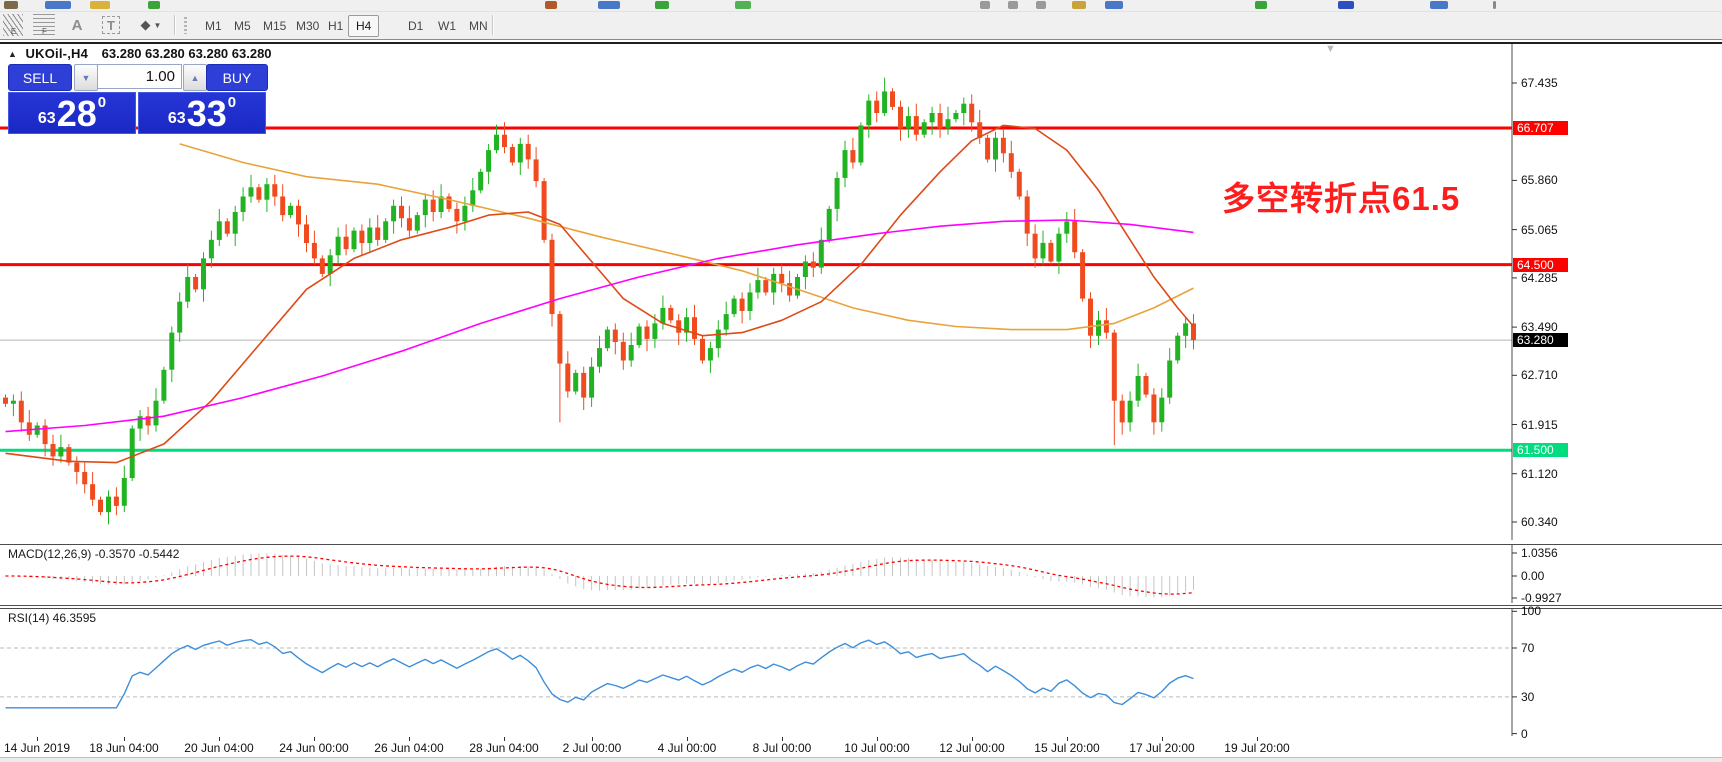 Image resolution: width=1722 pixels, height=762 pixels. I want to click on rsi-label: RSI(14) 46.3595, so click(52, 618).